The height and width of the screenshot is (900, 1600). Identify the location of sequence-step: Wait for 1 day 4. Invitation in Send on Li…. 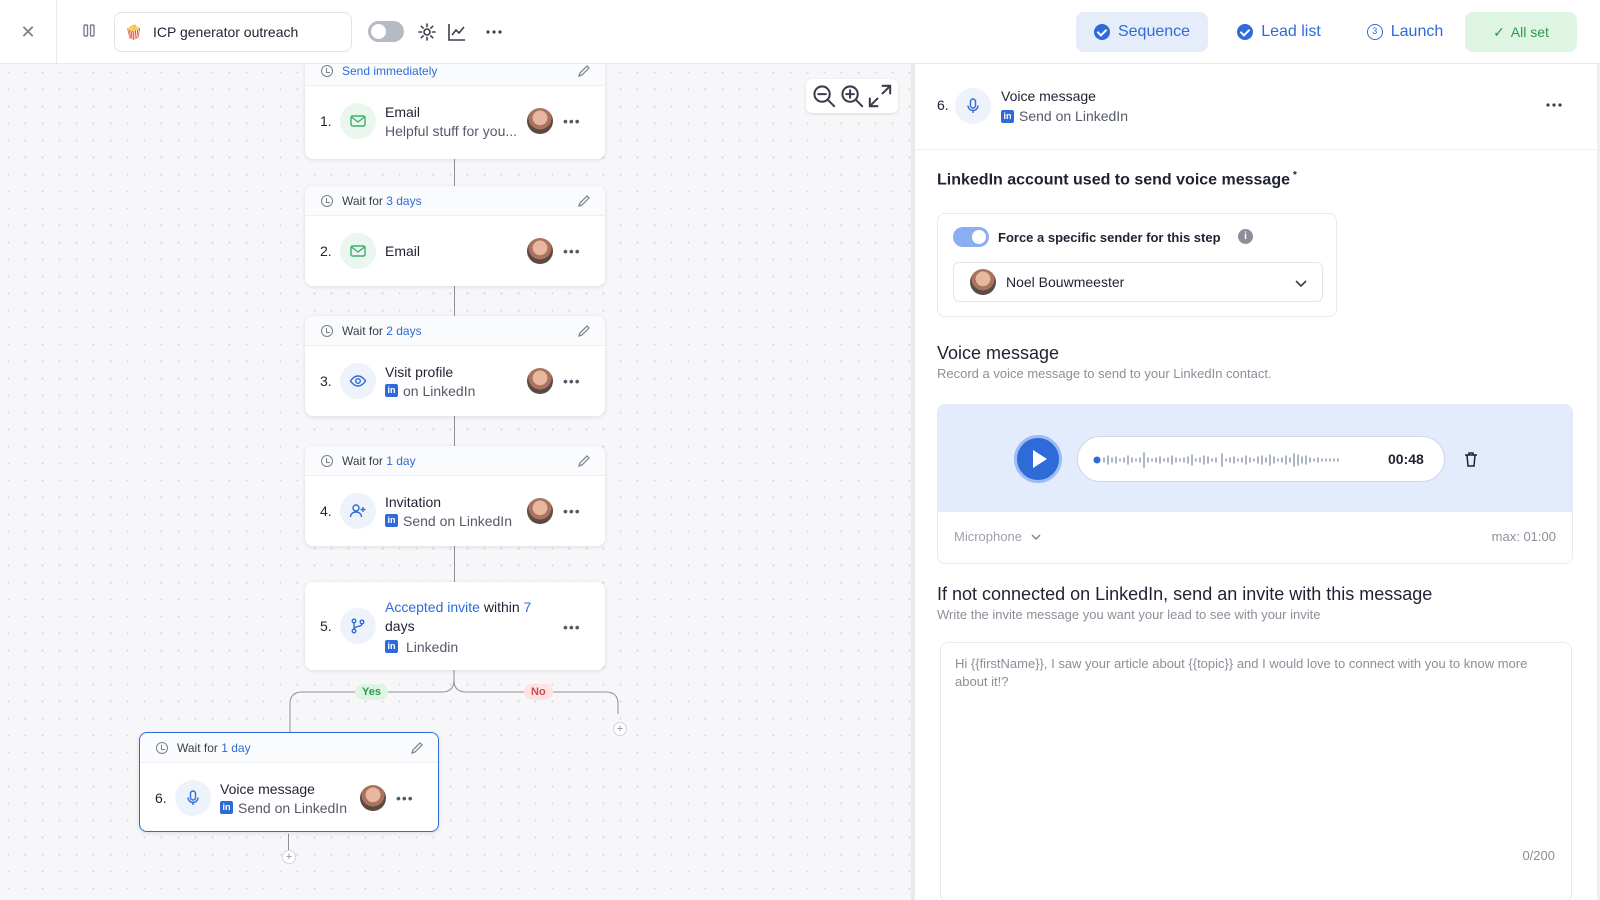
(455, 496).